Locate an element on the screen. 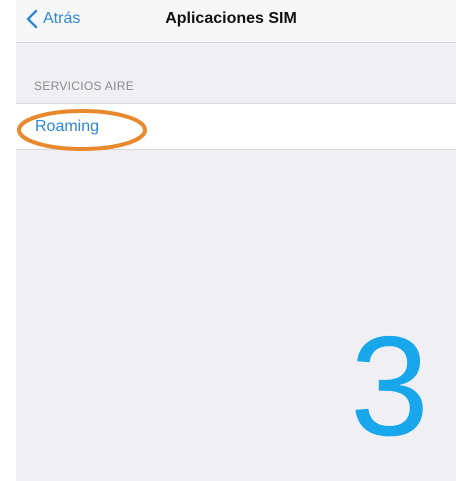 The image size is (462, 481). back-button: Atrás is located at coordinates (53, 19).